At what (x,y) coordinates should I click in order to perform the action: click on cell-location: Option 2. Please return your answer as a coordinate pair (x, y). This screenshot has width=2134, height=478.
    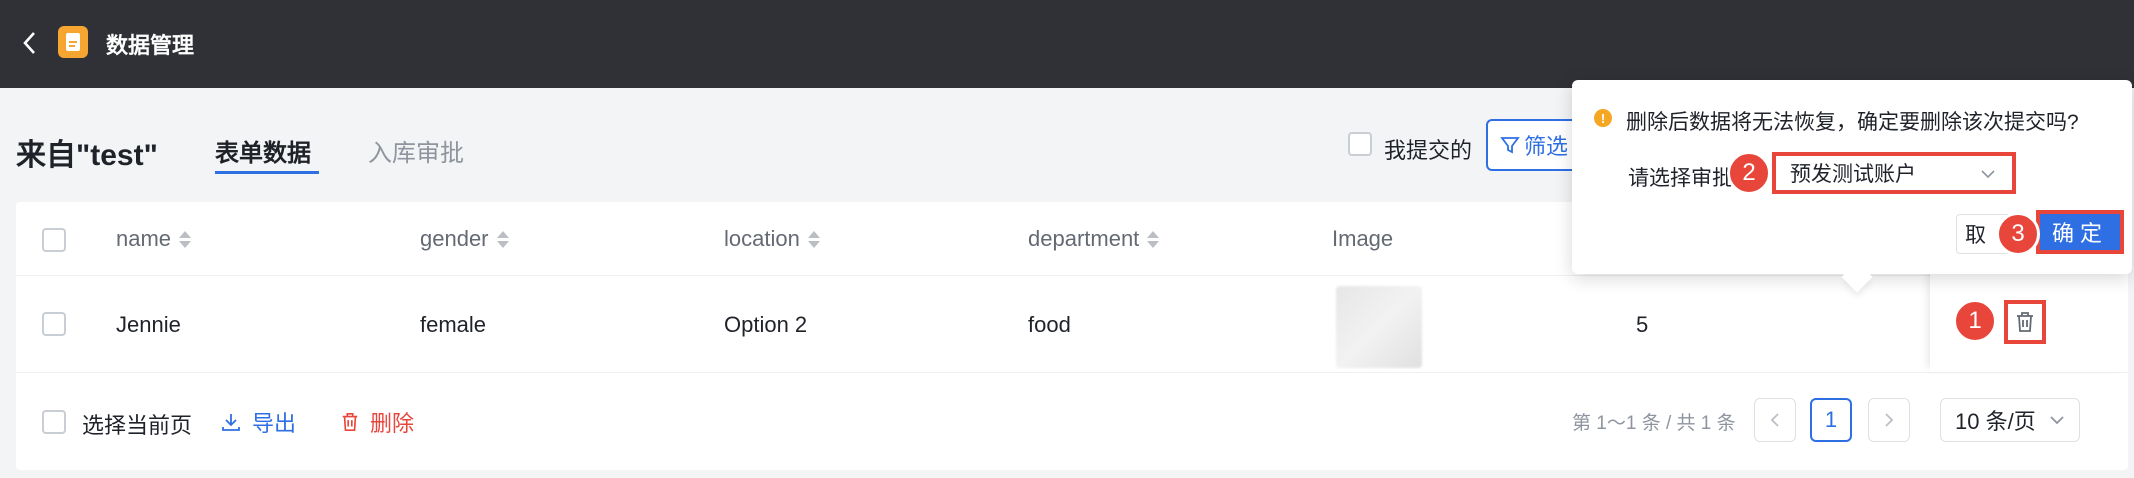
    Looking at the image, I should click on (766, 324).